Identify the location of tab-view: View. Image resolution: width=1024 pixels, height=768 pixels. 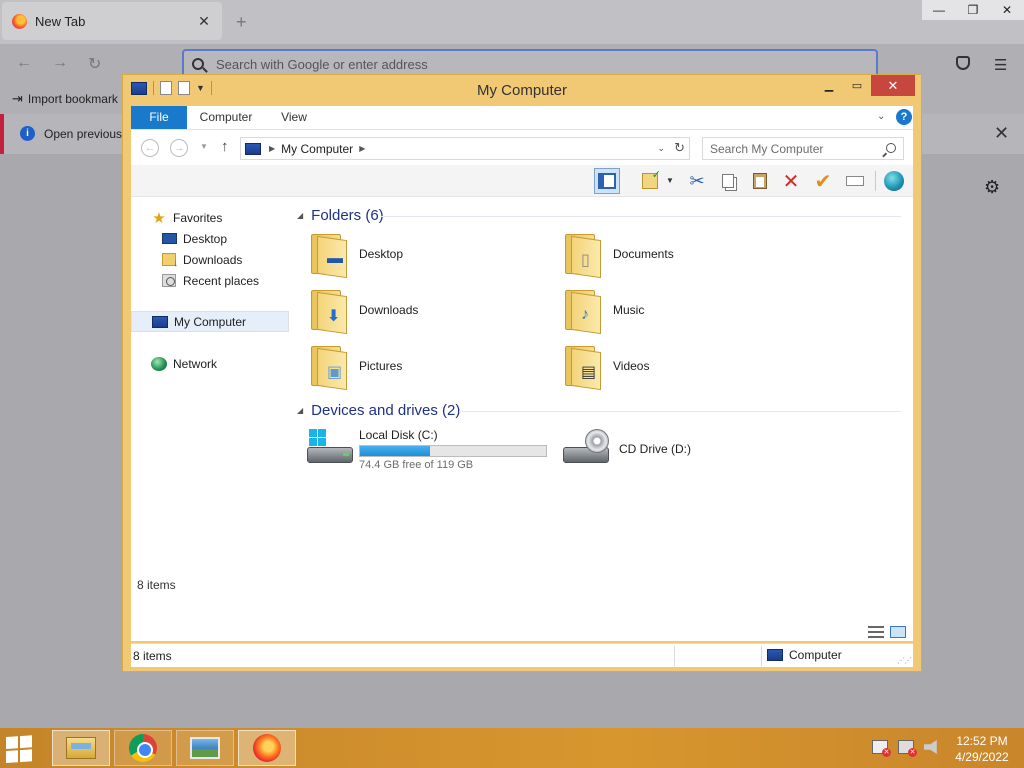
(294, 117).